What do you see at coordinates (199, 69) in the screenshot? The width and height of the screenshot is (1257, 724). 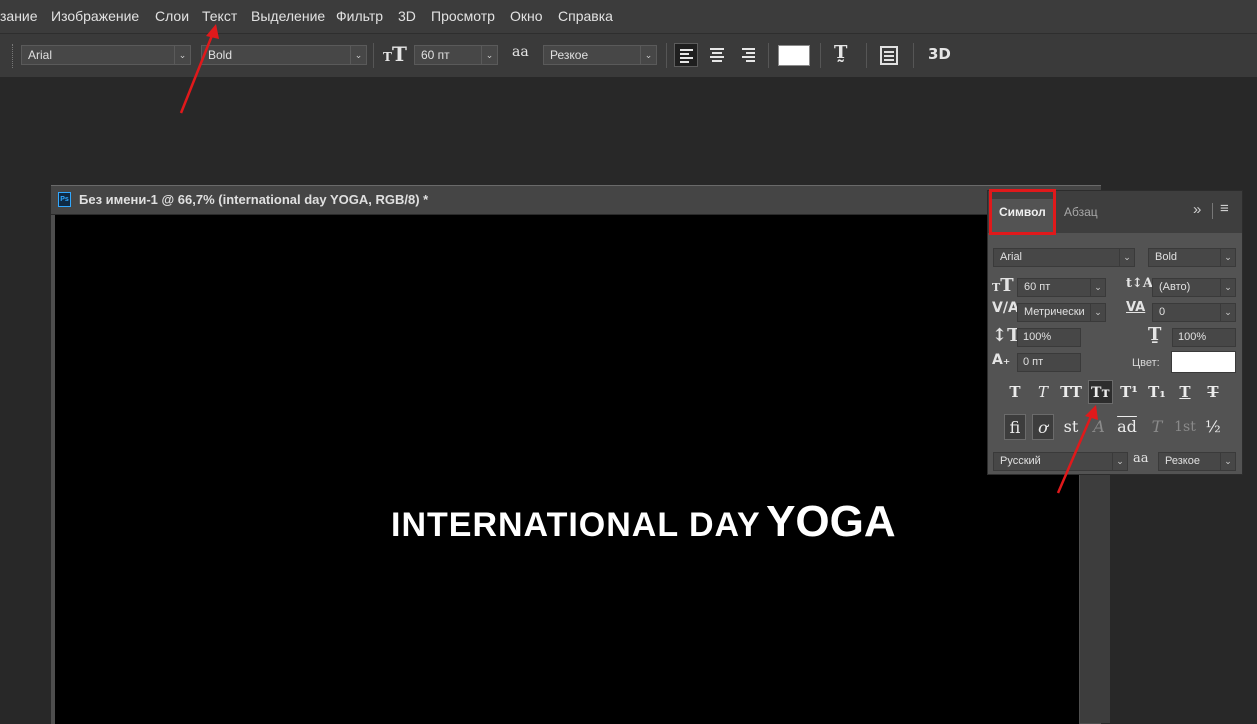 I see `annotation-arrow-menu-type` at bounding box center [199, 69].